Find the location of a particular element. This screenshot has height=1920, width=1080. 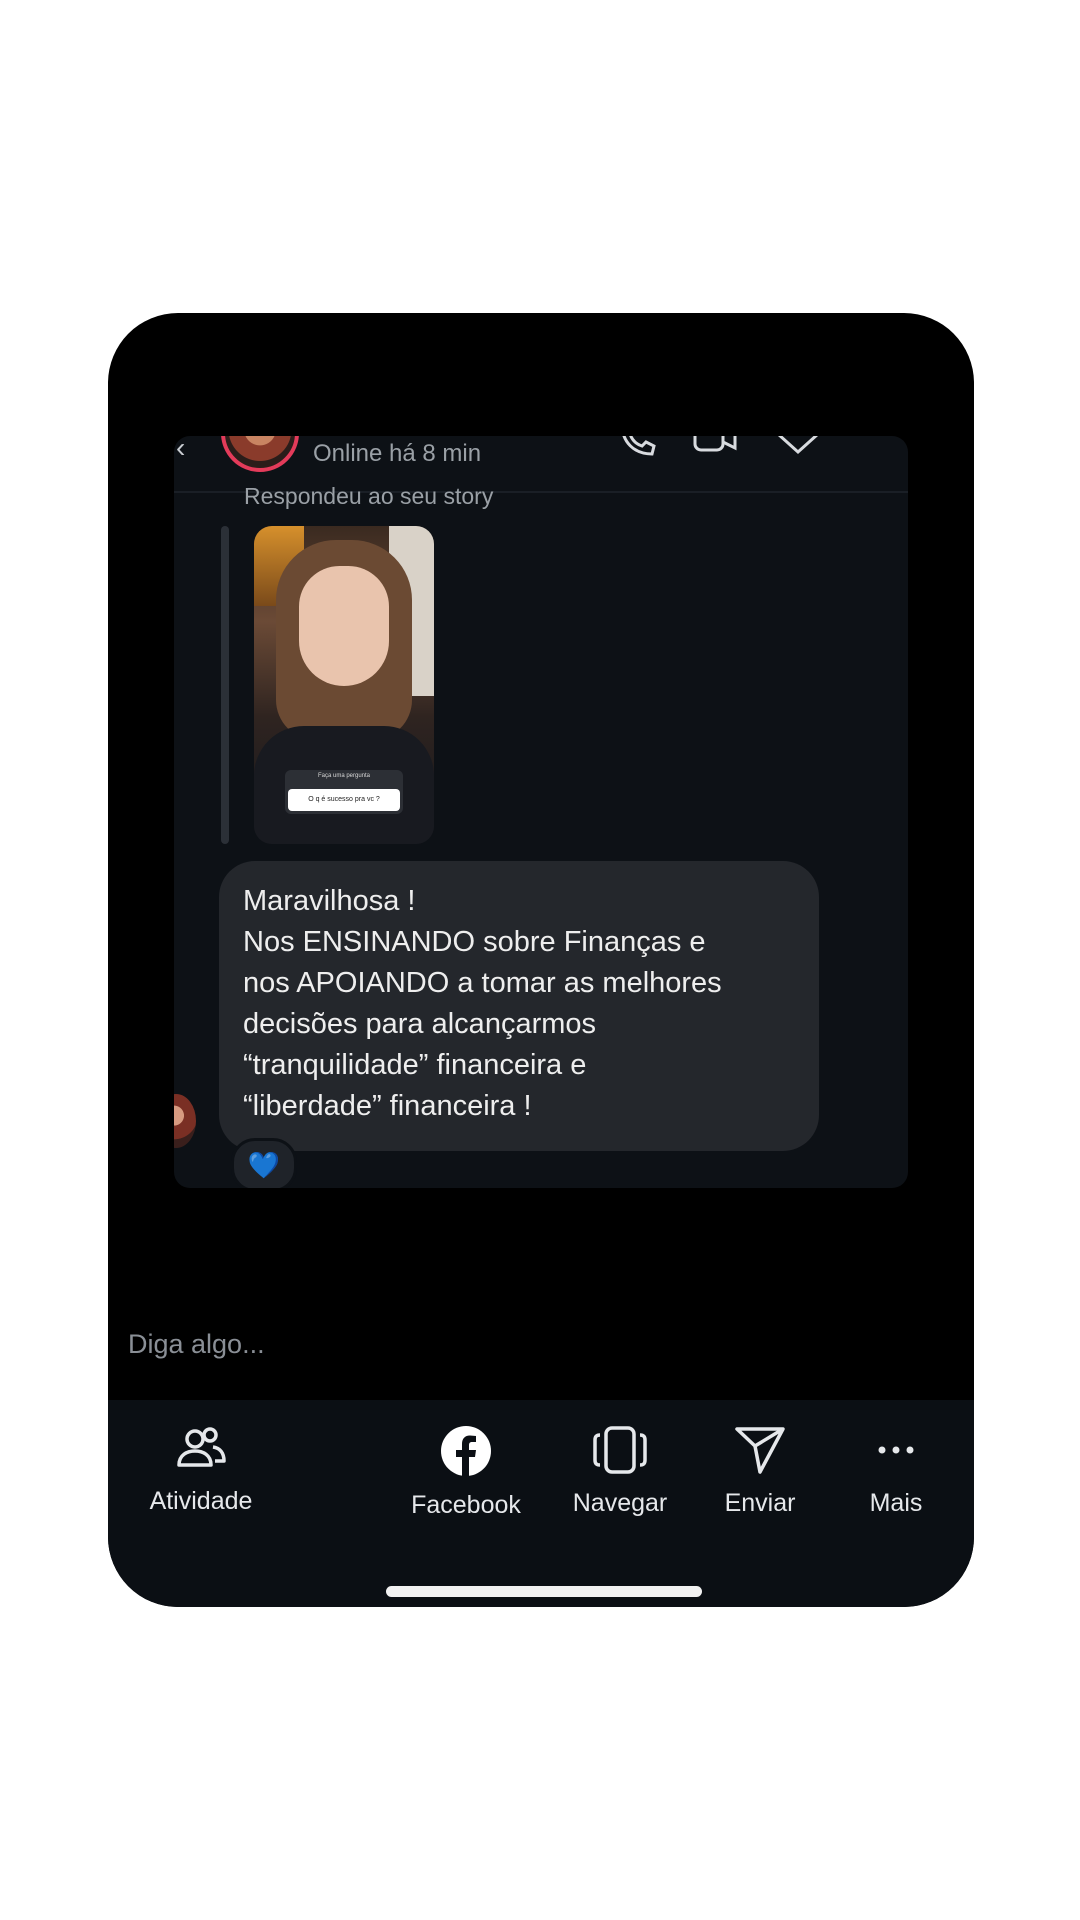

activity-label: Atividade is located at coordinates (201, 1501).